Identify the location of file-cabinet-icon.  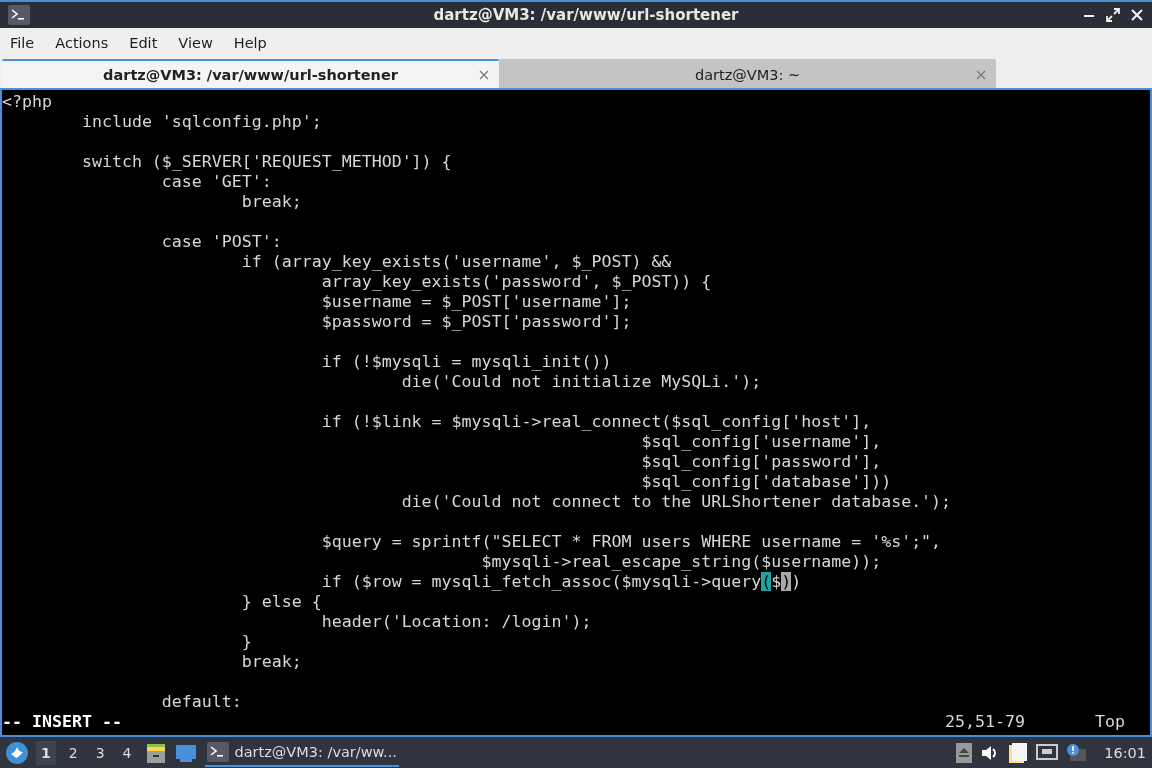
(155, 752).